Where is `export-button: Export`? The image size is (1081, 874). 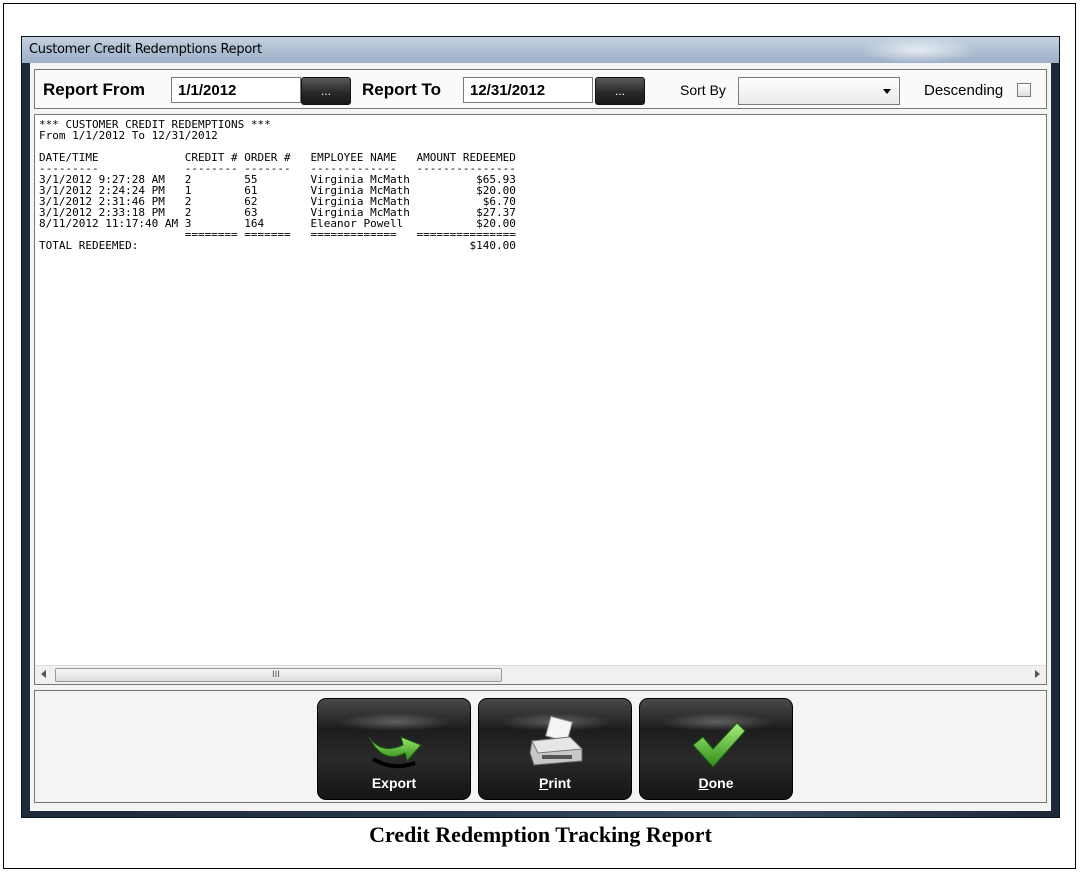 export-button: Export is located at coordinates (394, 749).